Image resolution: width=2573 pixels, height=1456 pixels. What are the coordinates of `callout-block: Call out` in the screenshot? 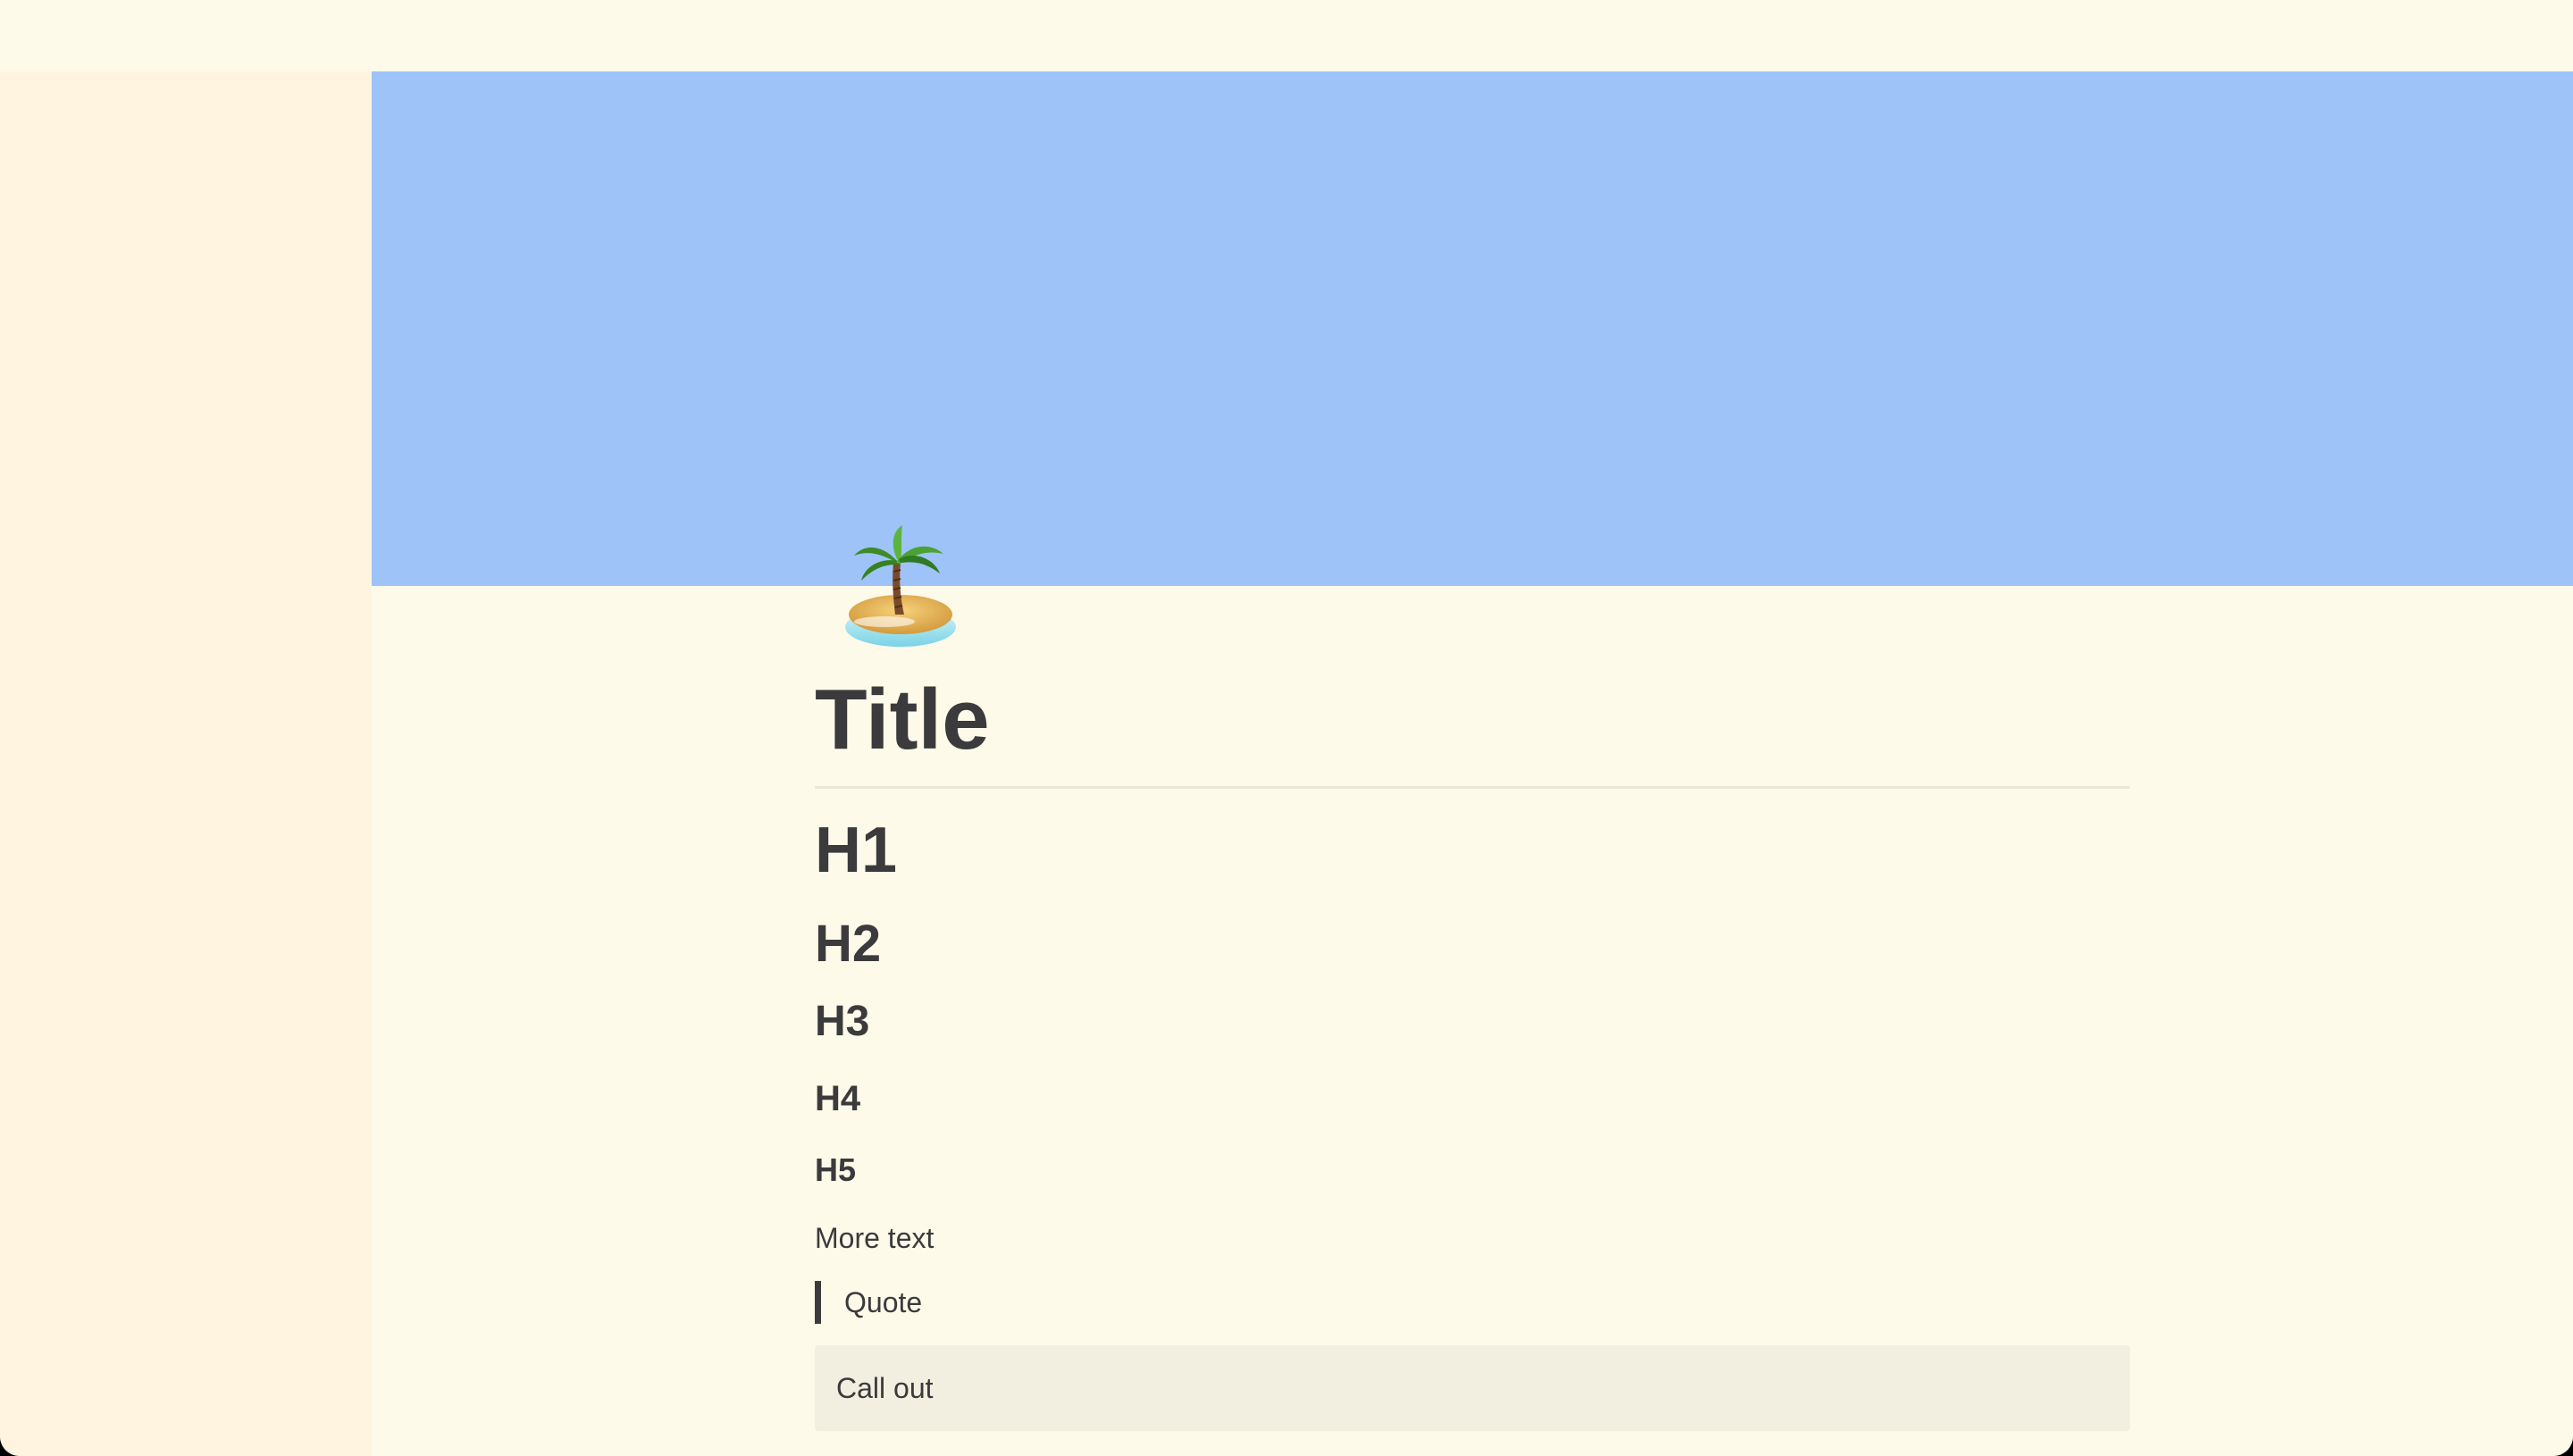 It's located at (1472, 1388).